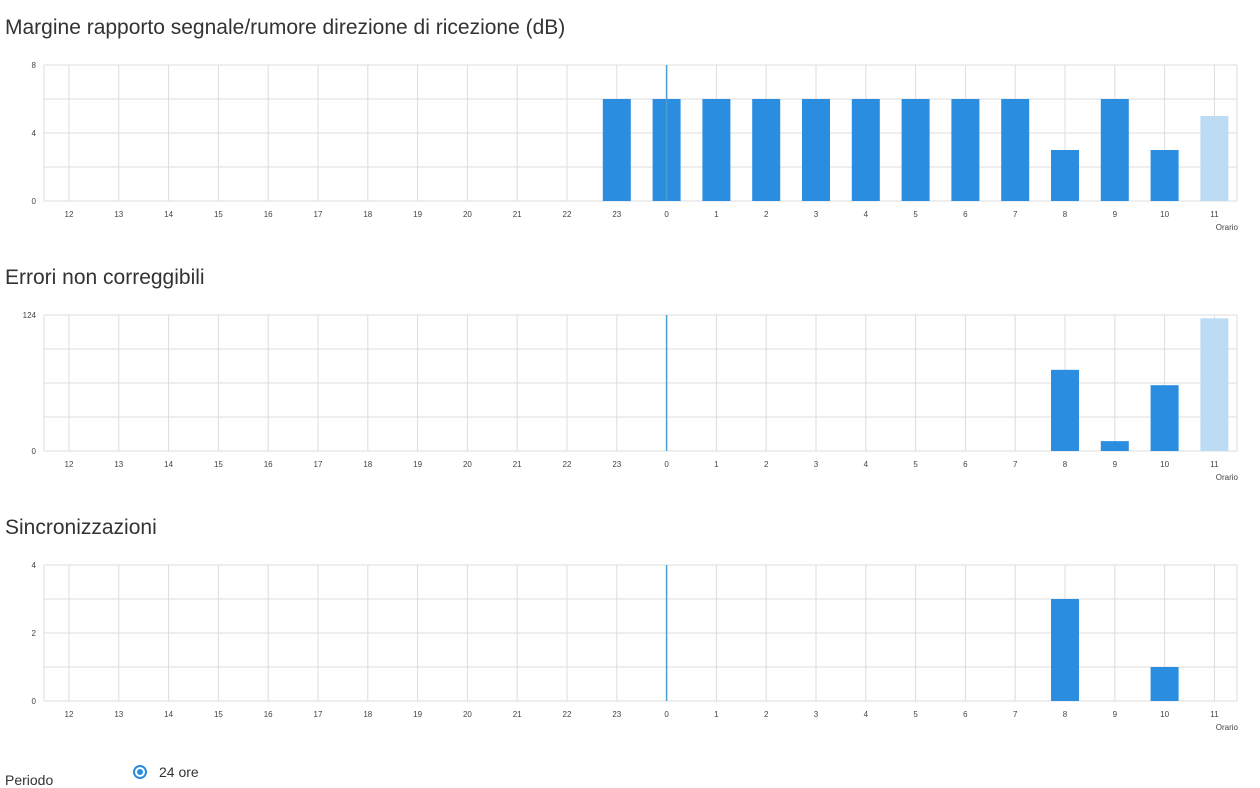  What do you see at coordinates (34, 65) in the screenshot?
I see `y-tick-label: 8` at bounding box center [34, 65].